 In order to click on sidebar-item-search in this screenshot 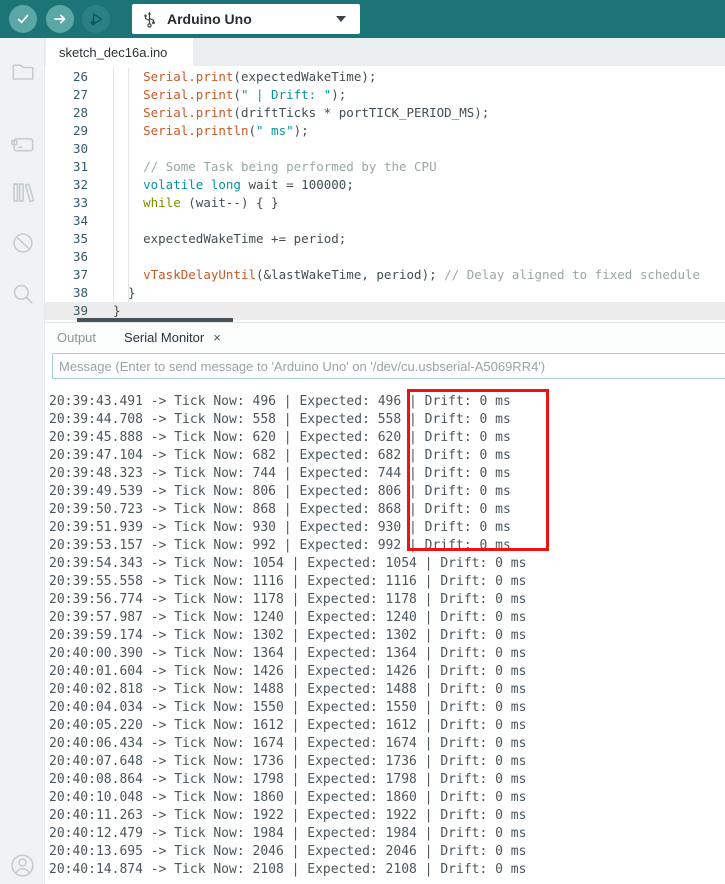, I will do `click(22, 294)`.